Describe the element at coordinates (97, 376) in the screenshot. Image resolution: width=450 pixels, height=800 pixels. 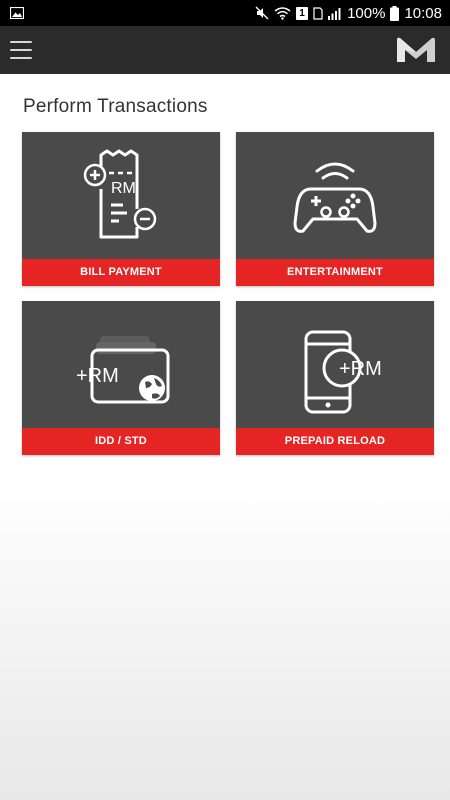
I see `idd-rm-text: +RM` at that location.